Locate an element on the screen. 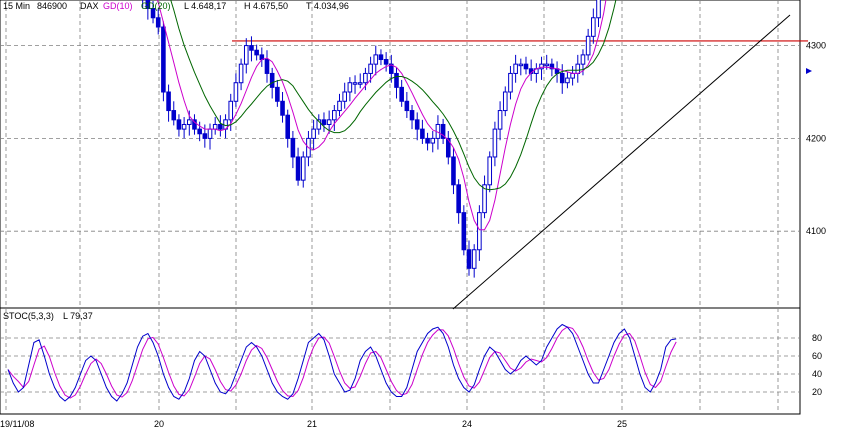  current-price-marker is located at coordinates (809, 71).